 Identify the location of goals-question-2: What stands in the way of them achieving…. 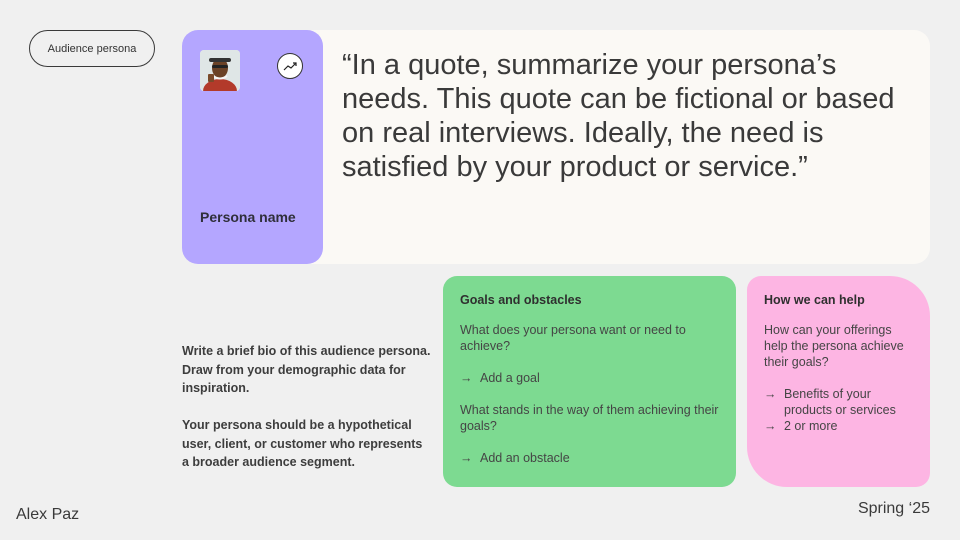
(589, 418).